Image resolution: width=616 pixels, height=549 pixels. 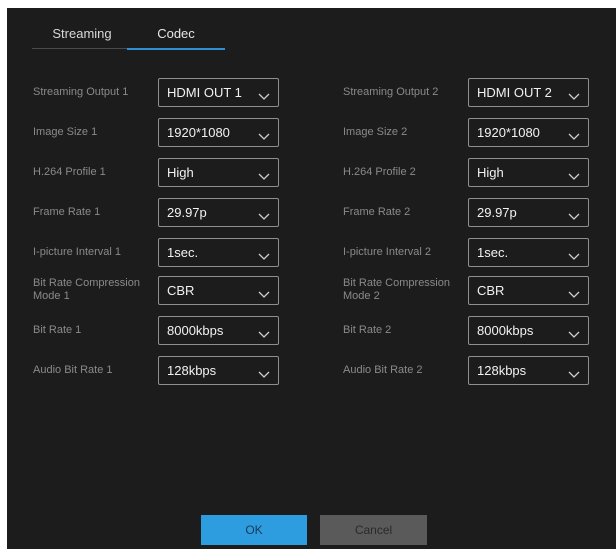 What do you see at coordinates (187, 212) in the screenshot?
I see `frame-rate-1-value: 29.97p` at bounding box center [187, 212].